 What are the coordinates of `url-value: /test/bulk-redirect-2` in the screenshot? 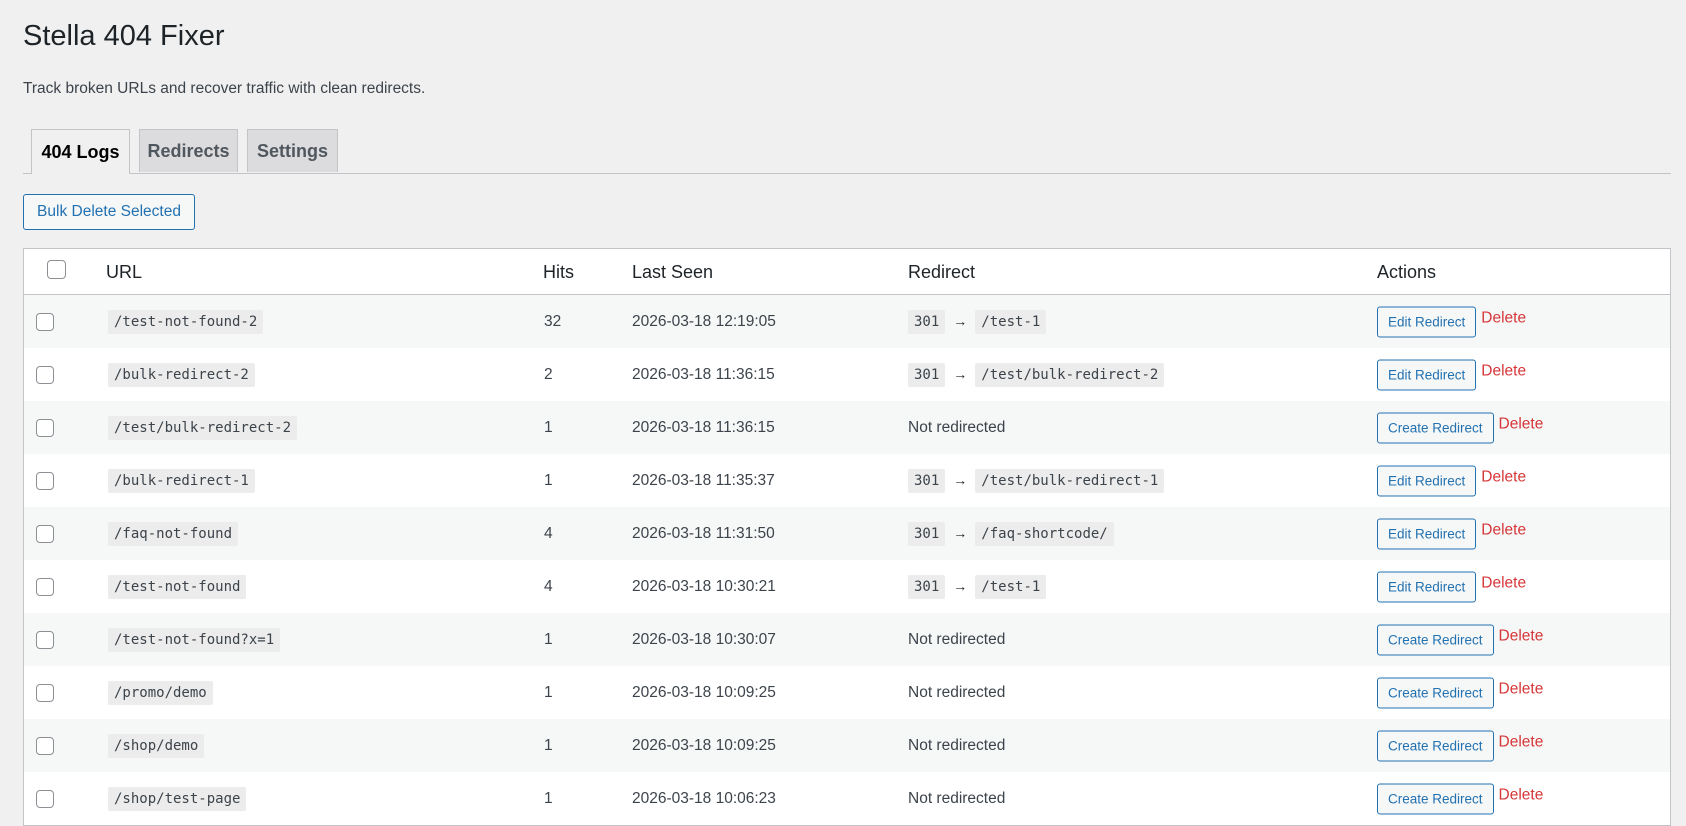 It's located at (203, 427).